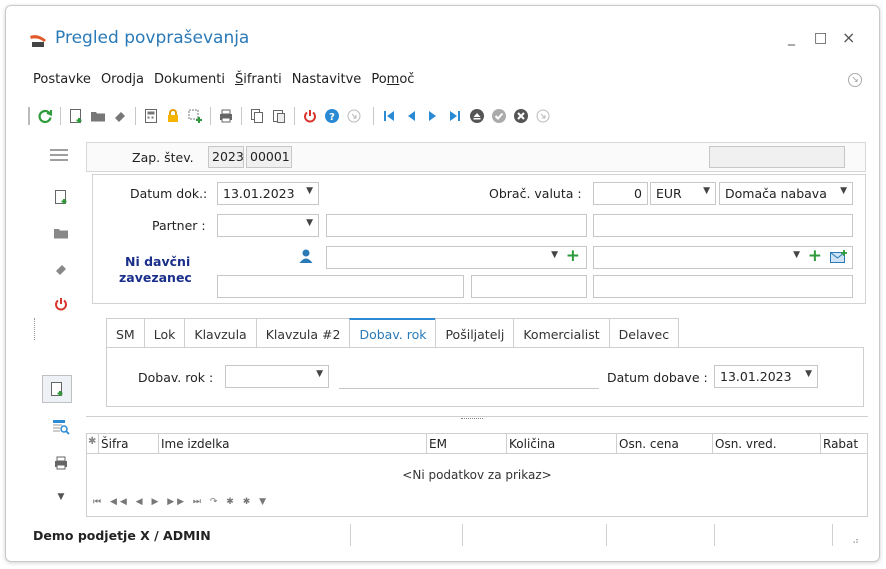 This screenshot has width=886, height=569. Describe the element at coordinates (122, 82) in the screenshot. I see `menu-orodja: Orodja` at that location.